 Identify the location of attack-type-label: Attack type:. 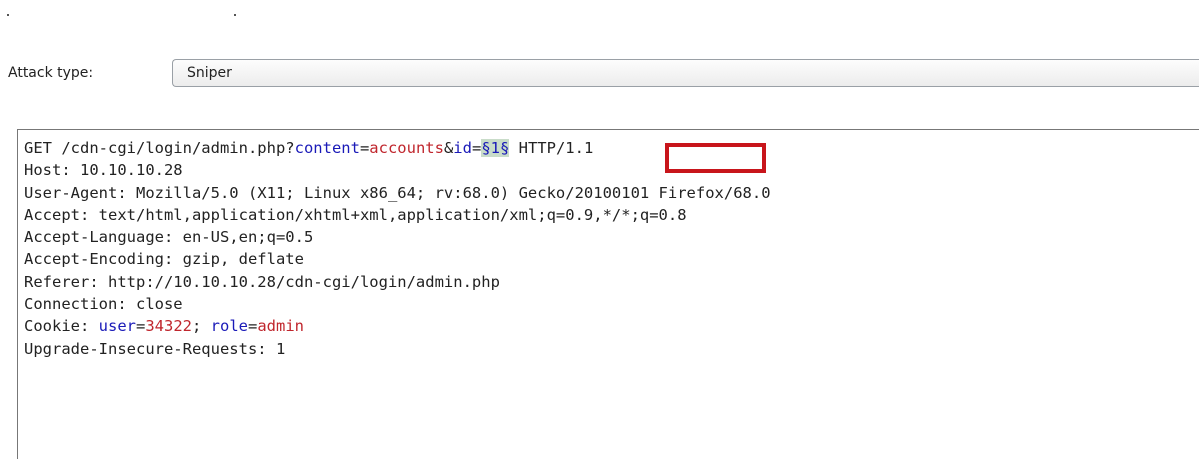
(51, 73).